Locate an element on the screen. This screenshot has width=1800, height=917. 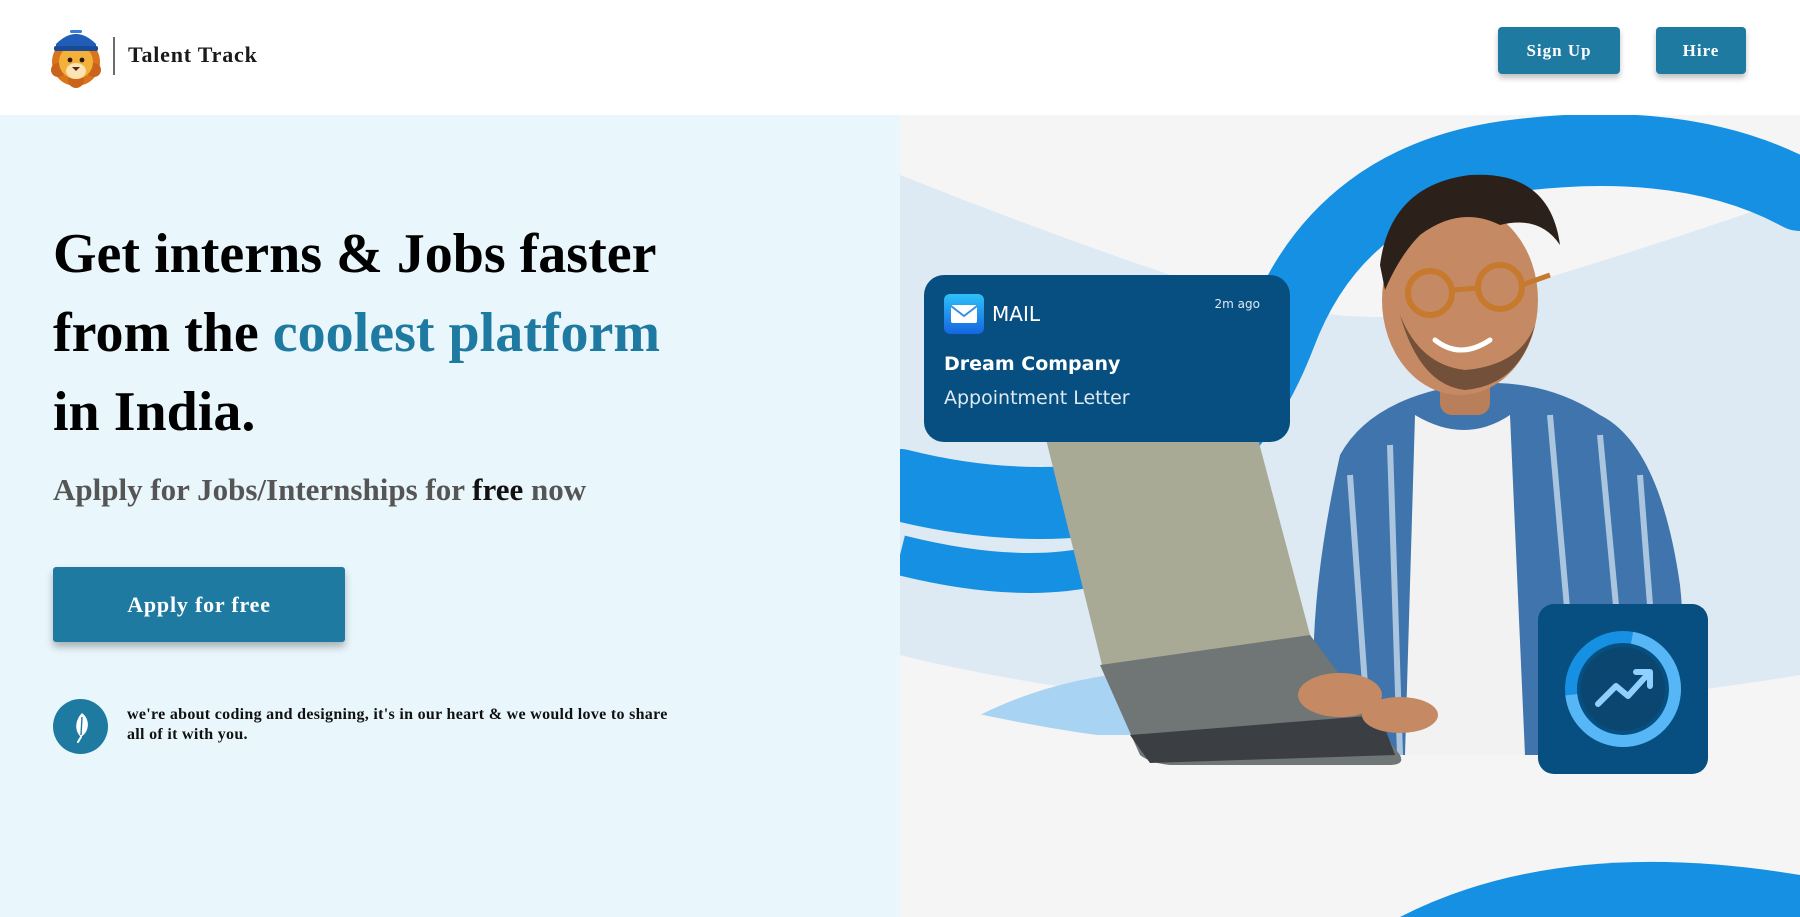
headline-line-3: in India. is located at coordinates (154, 412).